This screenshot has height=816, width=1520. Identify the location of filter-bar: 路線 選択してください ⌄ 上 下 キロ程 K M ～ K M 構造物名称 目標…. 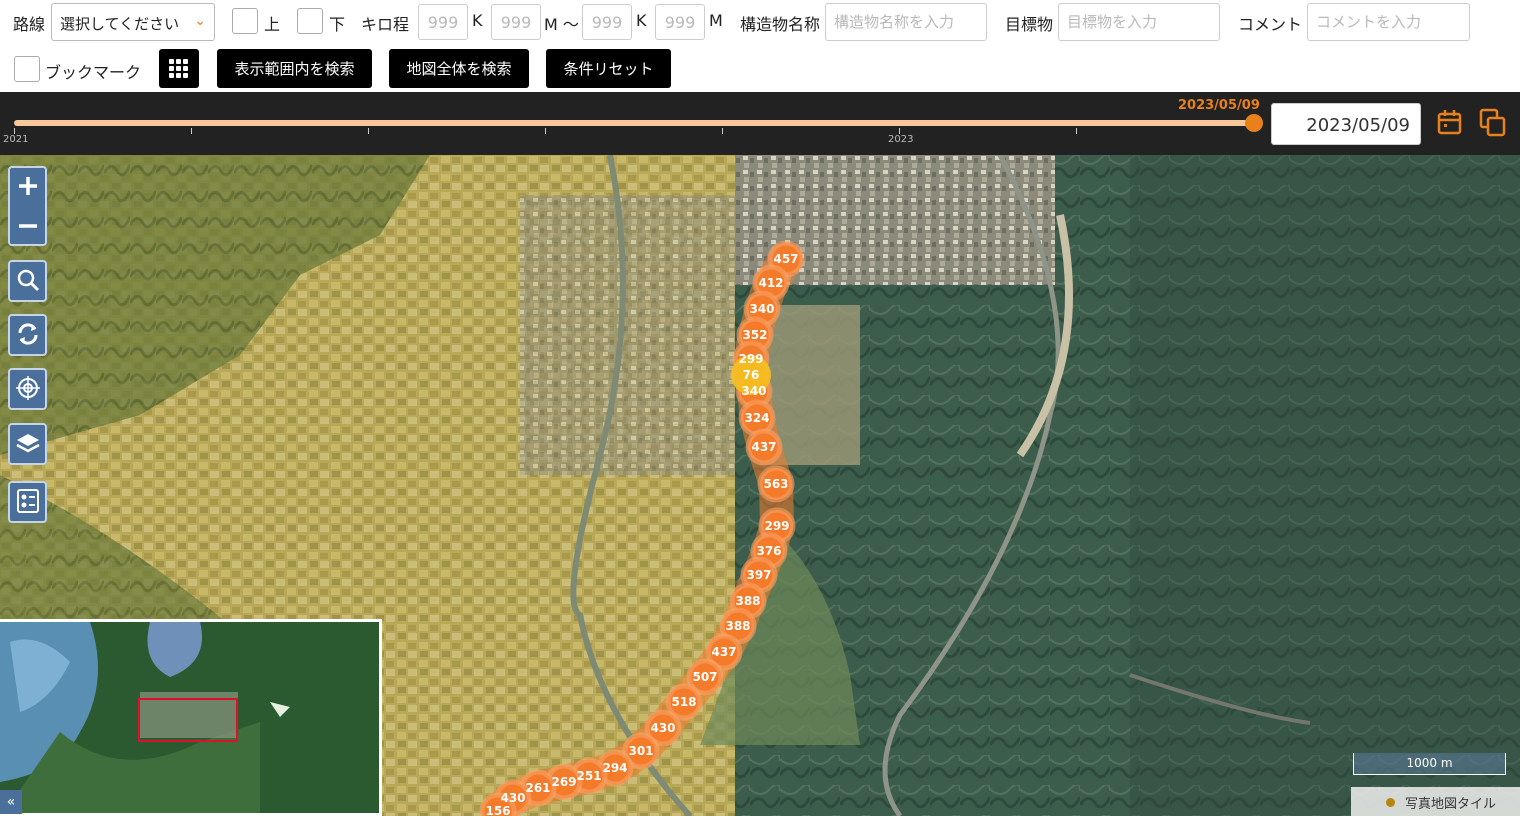
(760, 46).